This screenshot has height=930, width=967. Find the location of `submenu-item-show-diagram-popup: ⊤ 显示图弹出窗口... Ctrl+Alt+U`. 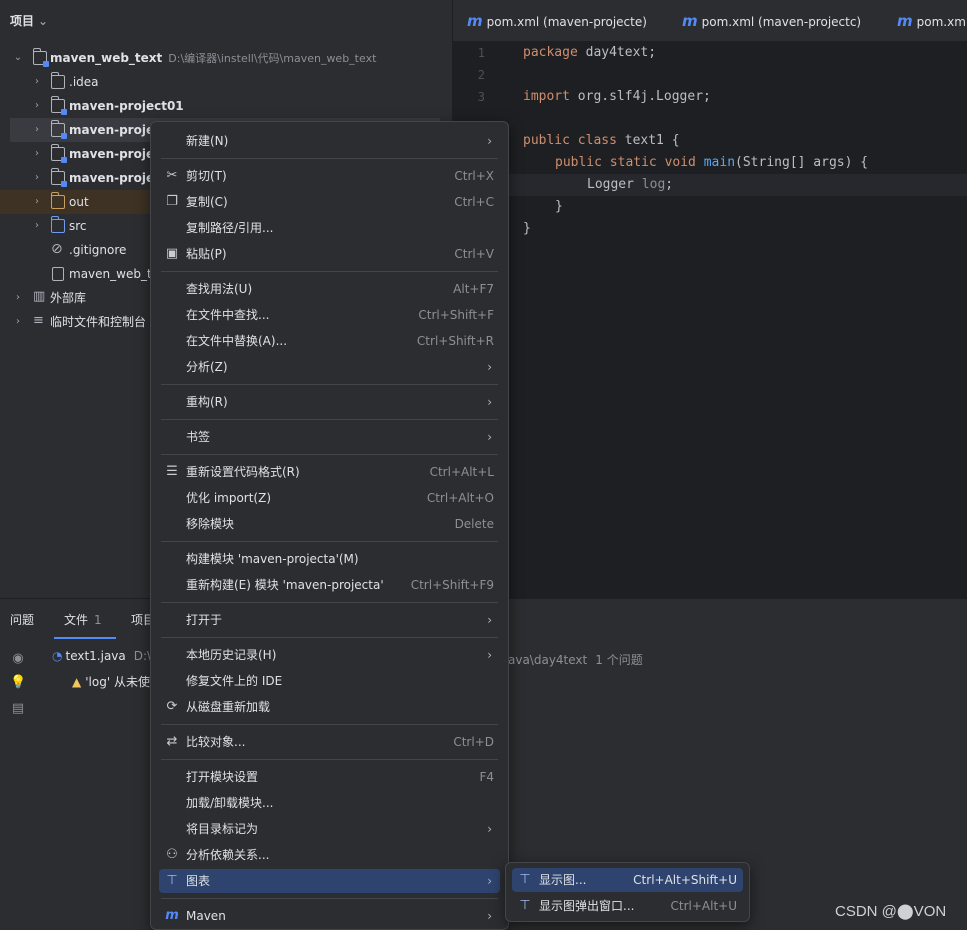

submenu-item-show-diagram-popup: ⊤ 显示图弹出窗口... Ctrl+Alt+U is located at coordinates (627, 906).